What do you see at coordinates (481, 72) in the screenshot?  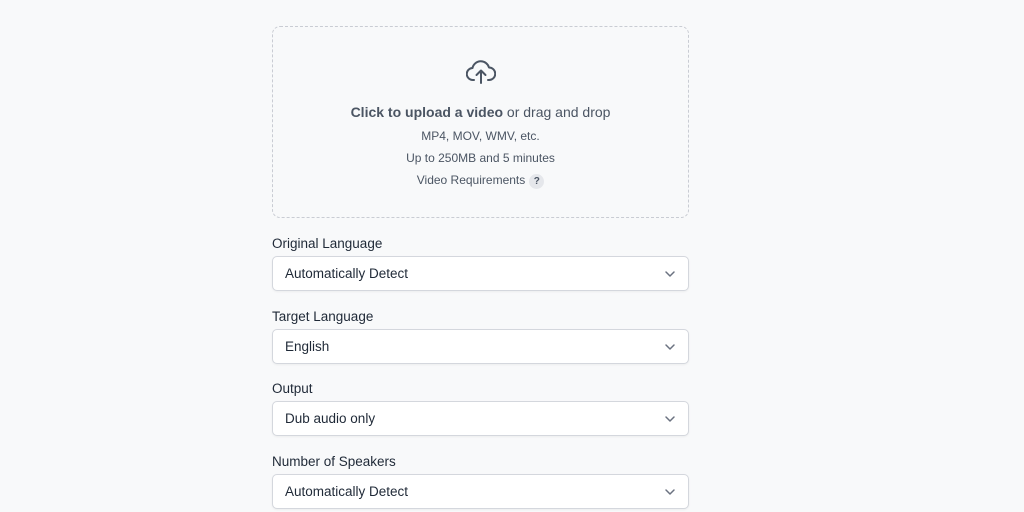 I see `cloud-upload-icon` at bounding box center [481, 72].